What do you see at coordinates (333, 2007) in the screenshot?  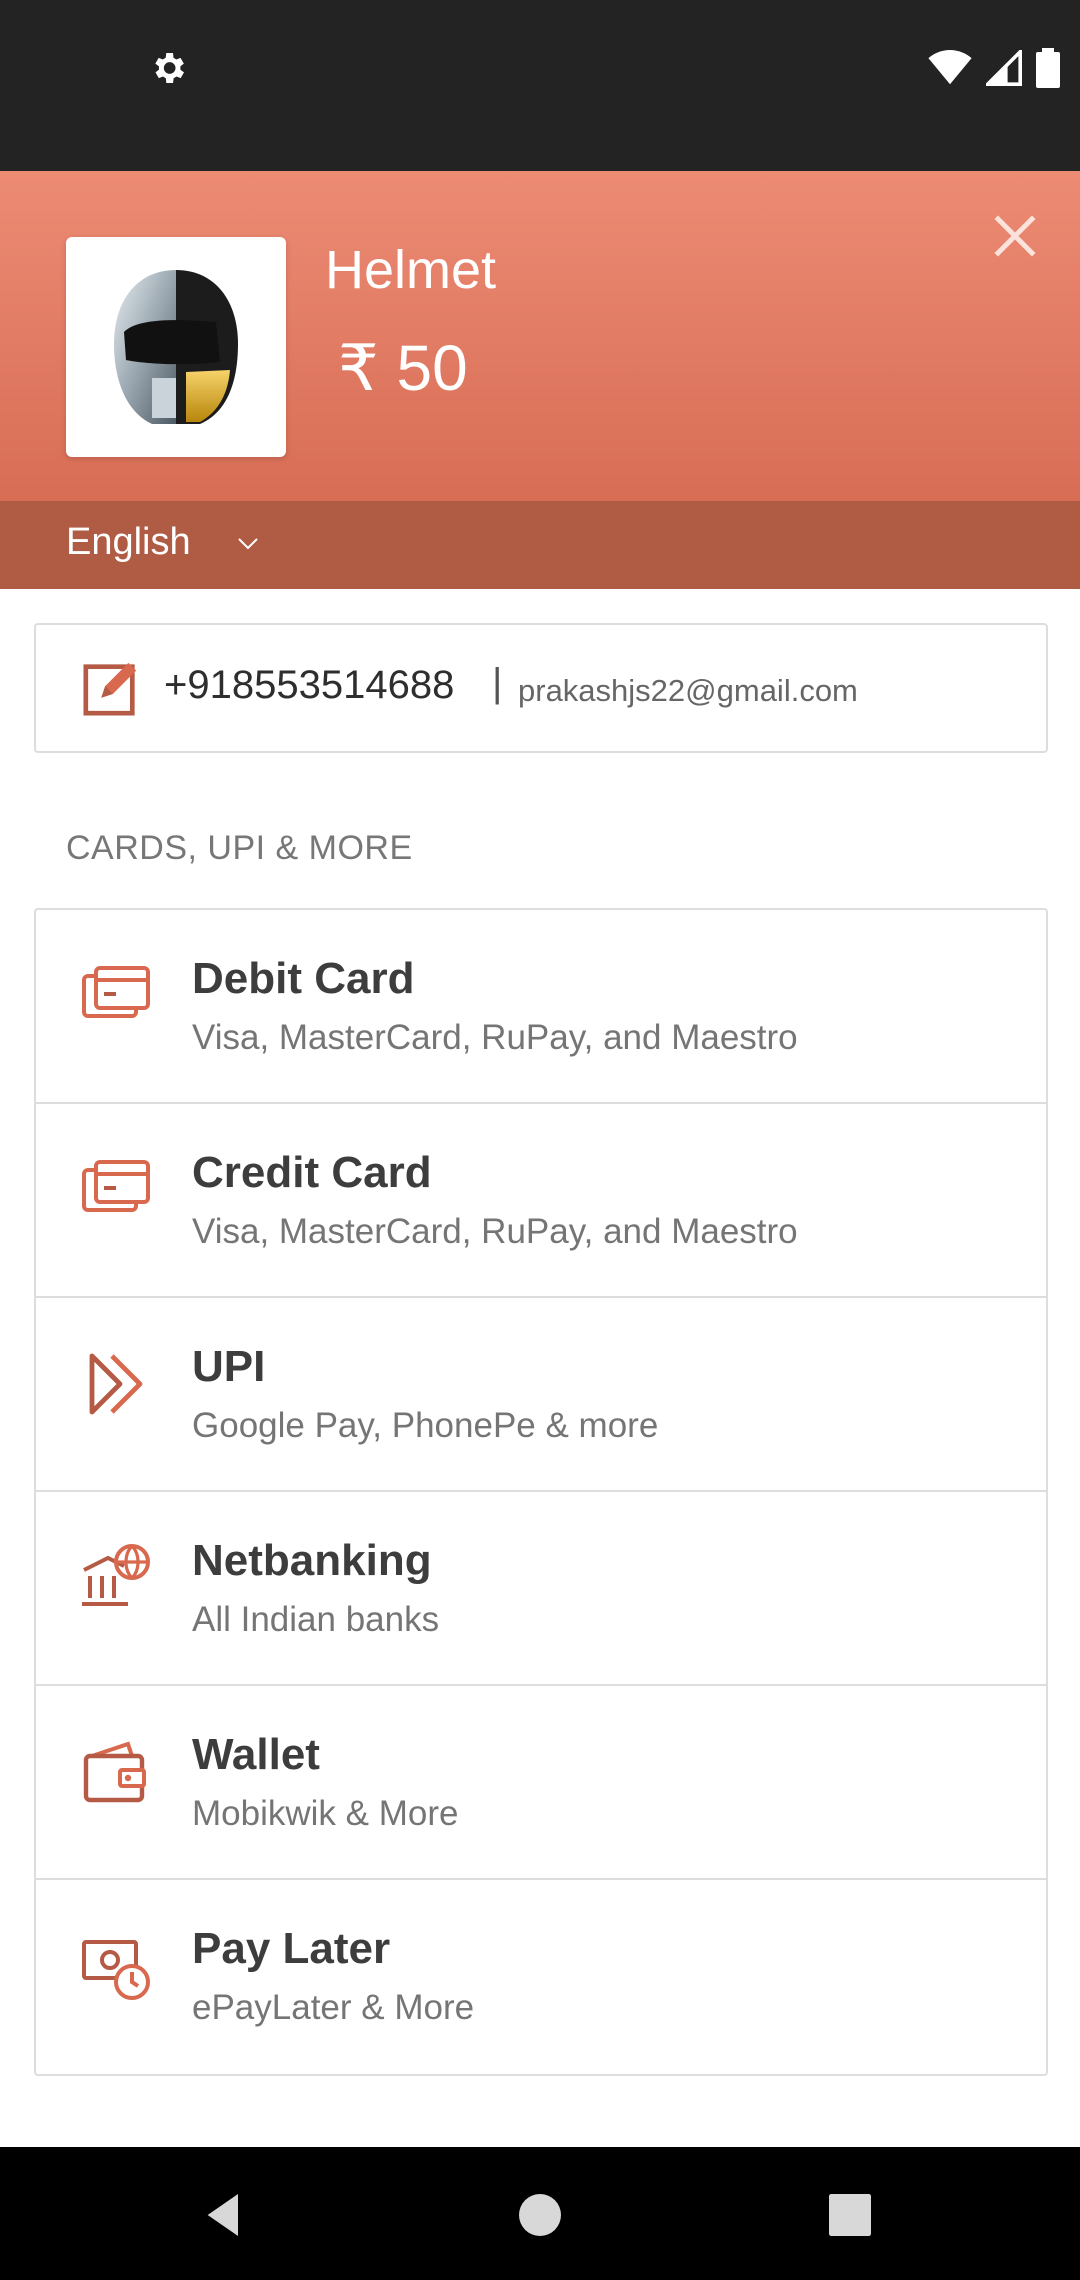 I see `method-subtitle: ePayLater & More` at bounding box center [333, 2007].